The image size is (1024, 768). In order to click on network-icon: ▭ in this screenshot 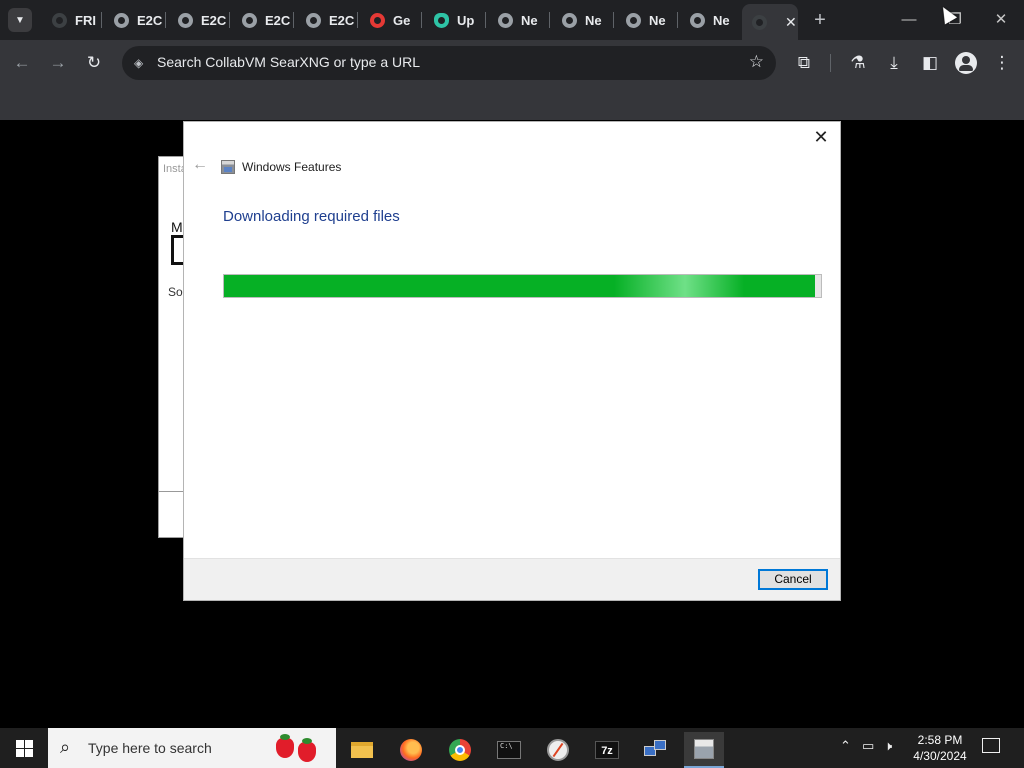, I will do `click(868, 746)`.